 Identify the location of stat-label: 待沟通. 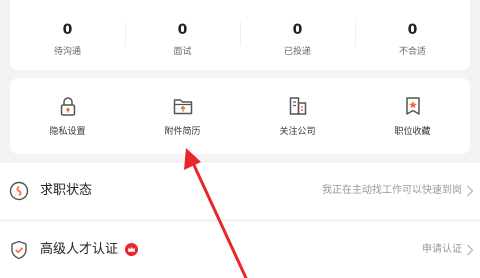
(67, 52).